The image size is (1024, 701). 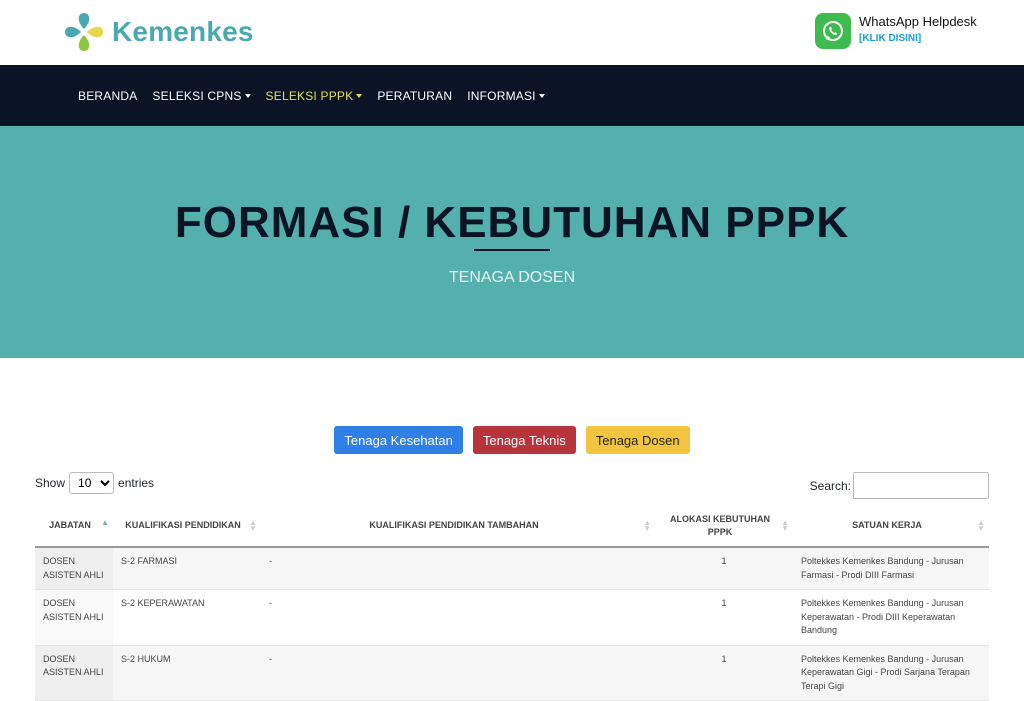 I want to click on tenaga-kesehatan-button: Tenaga Kesehatan, so click(x=398, y=440).